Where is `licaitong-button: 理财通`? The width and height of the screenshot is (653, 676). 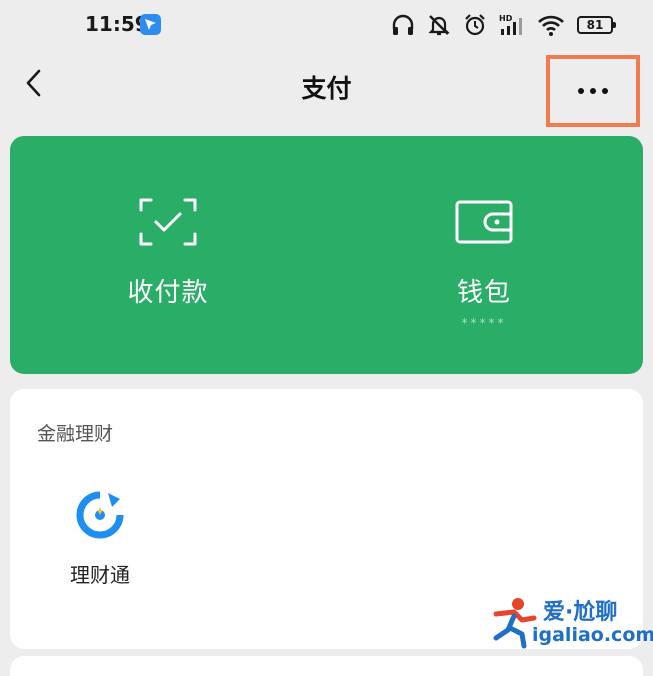 licaitong-button: 理财通 is located at coordinates (100, 539).